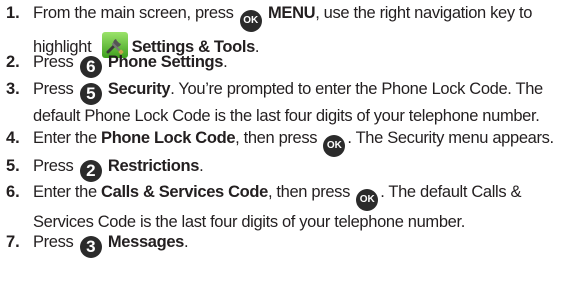  What do you see at coordinates (450, 138) in the screenshot?
I see `step-4-text-c: . The Security menu appears.` at bounding box center [450, 138].